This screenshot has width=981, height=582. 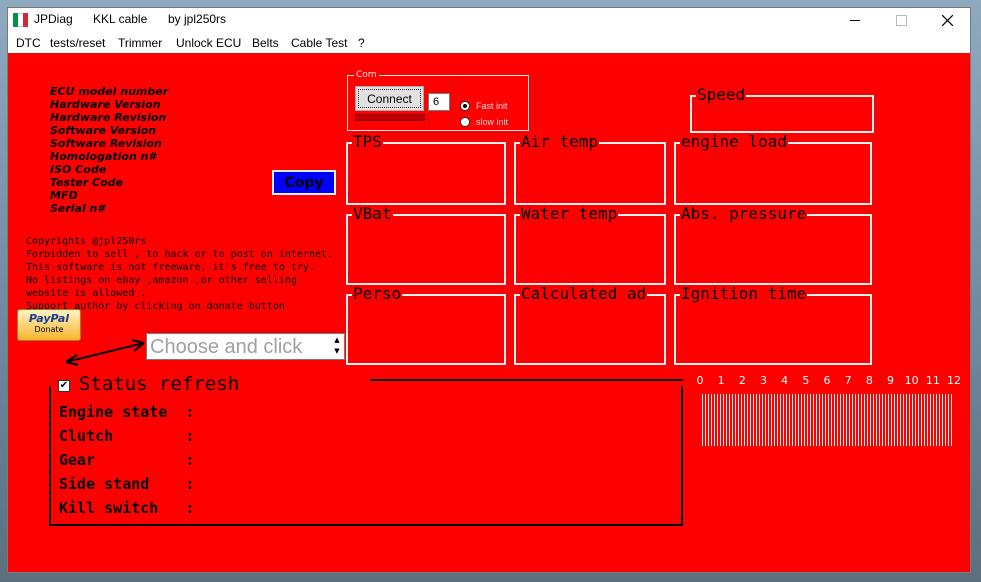 I want to click on maximize-button, so click(x=901, y=20).